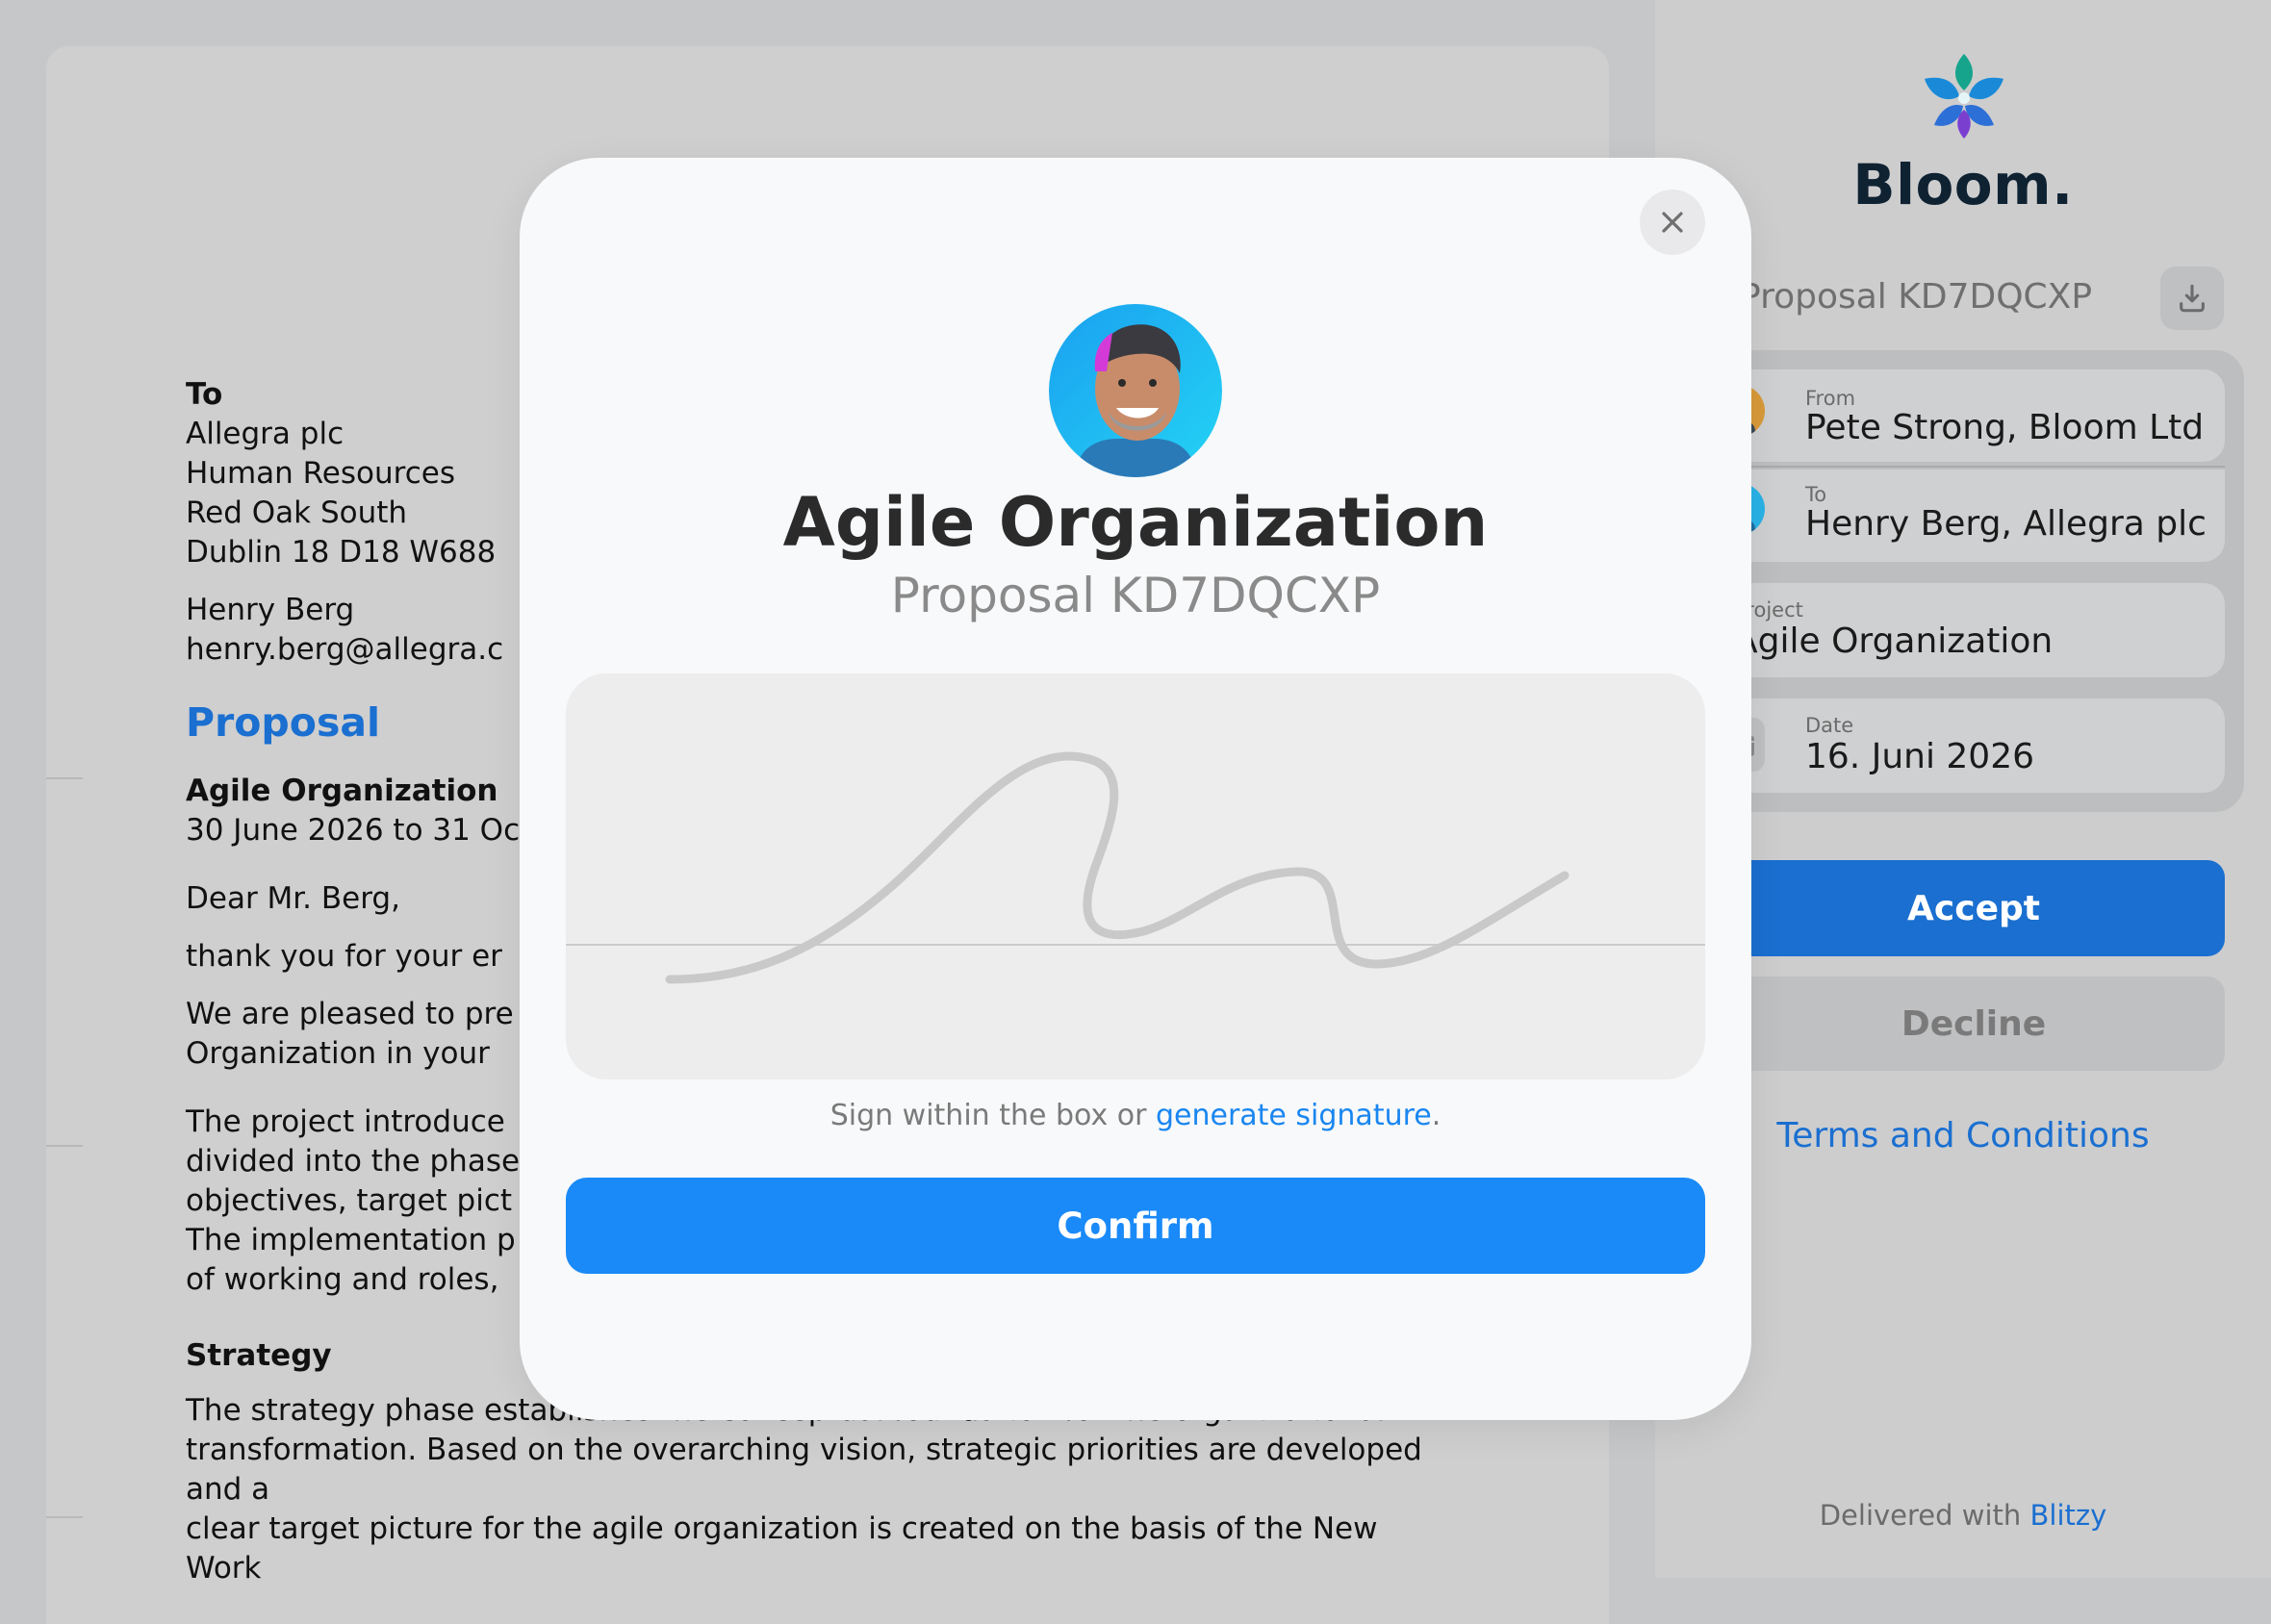 This screenshot has width=2271, height=1624. I want to click on confirm-button: Confirm, so click(1135, 1226).